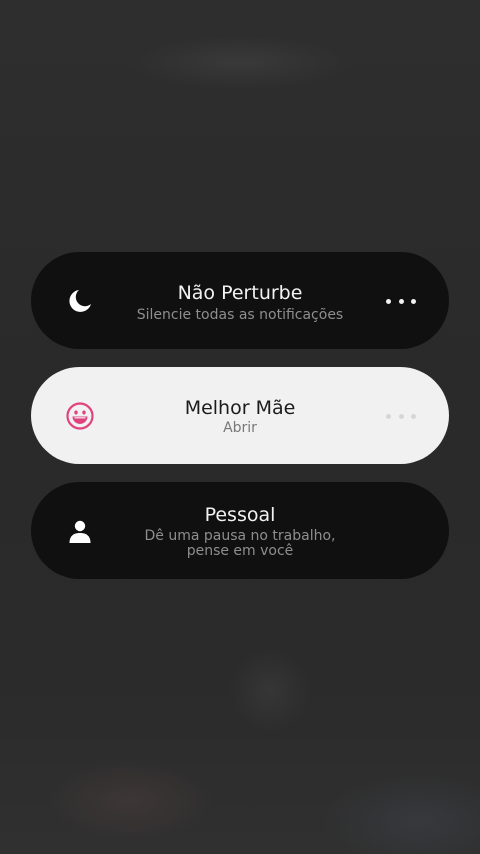 Image resolution: width=480 pixels, height=854 pixels. Describe the element at coordinates (80, 531) in the screenshot. I see `person-icon` at that location.